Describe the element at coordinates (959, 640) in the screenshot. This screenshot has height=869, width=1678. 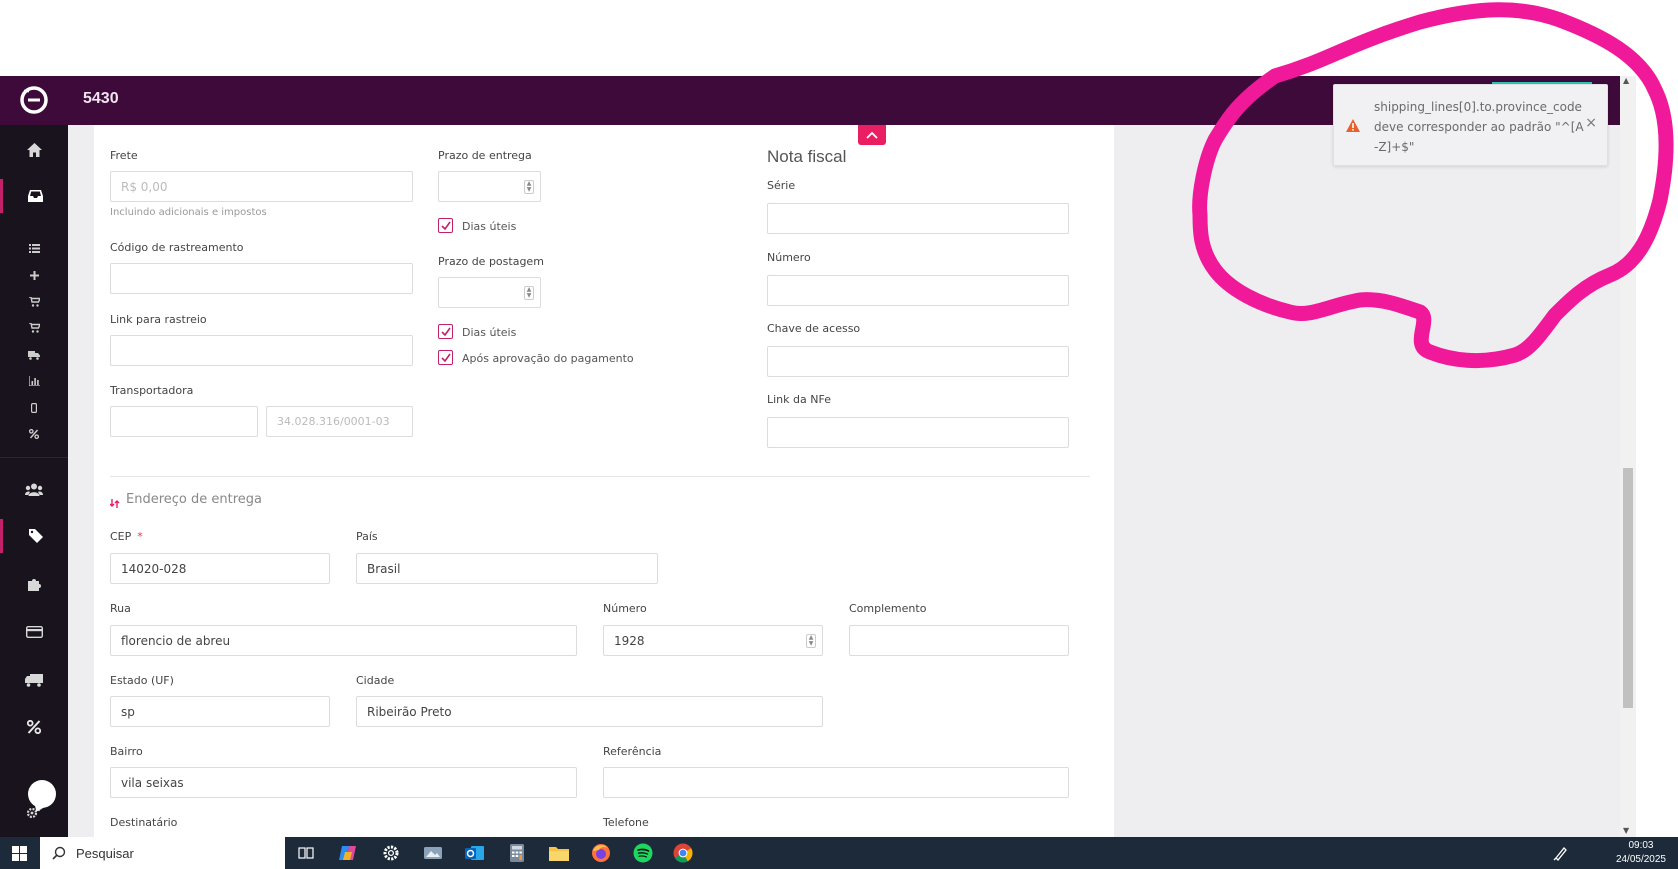
I see `complemento-input` at that location.